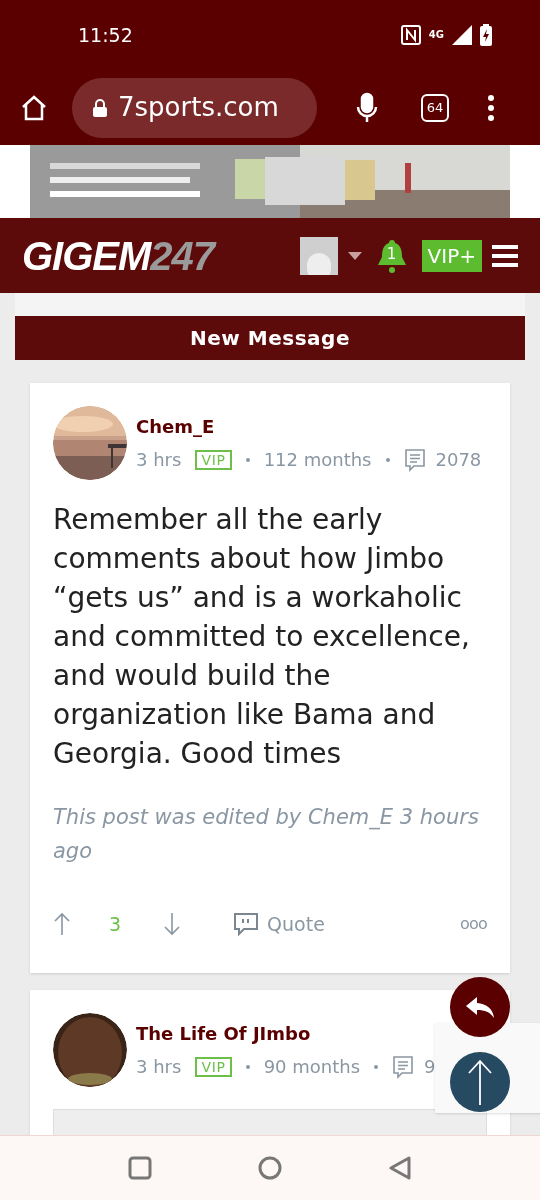 The height and width of the screenshot is (1200, 540). Describe the element at coordinates (458, 460) in the screenshot. I see `post-count: 2078` at that location.